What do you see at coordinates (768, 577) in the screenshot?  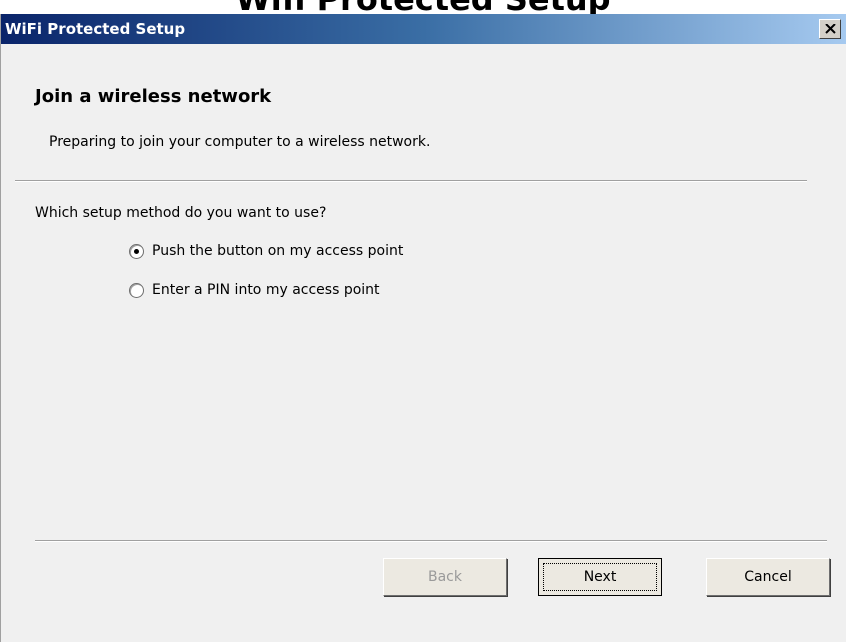 I see `cancel-button: Cancel` at bounding box center [768, 577].